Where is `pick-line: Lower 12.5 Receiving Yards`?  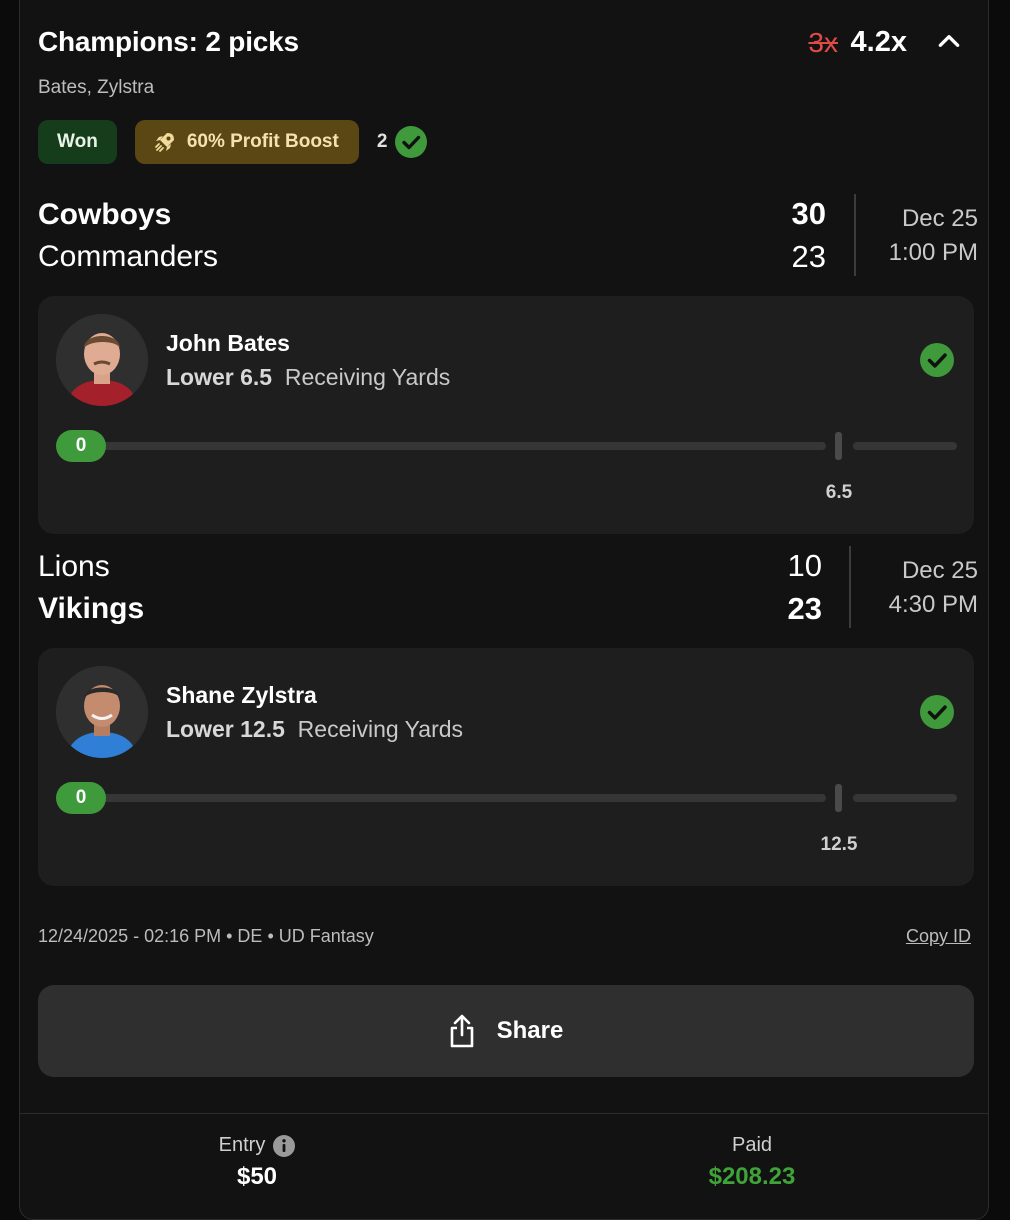 pick-line: Lower 12.5 Receiving Yards is located at coordinates (314, 729).